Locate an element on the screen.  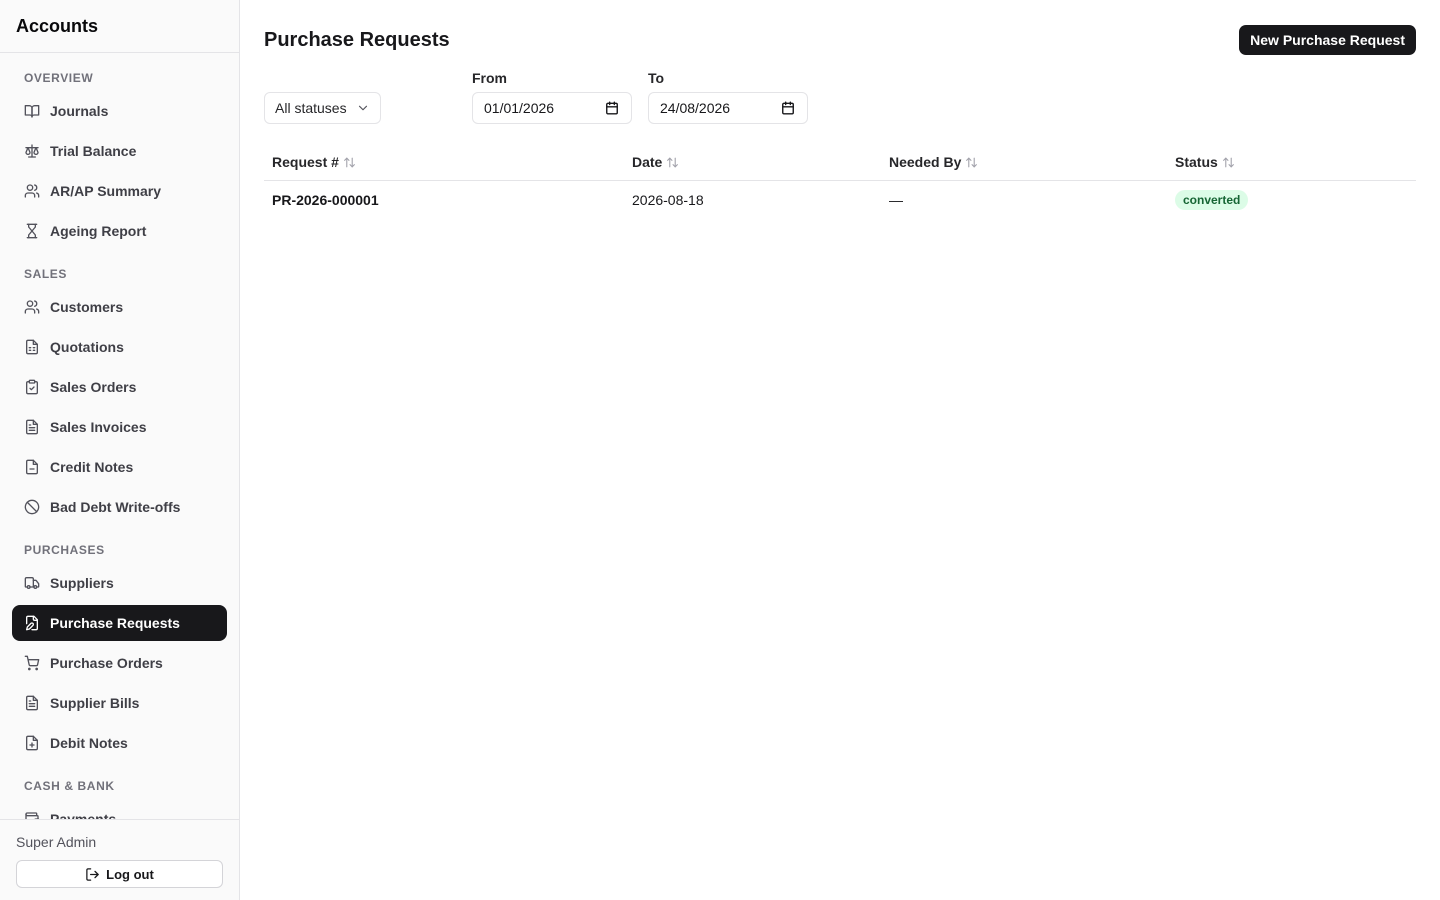
column-label: Needed By is located at coordinates (925, 162).